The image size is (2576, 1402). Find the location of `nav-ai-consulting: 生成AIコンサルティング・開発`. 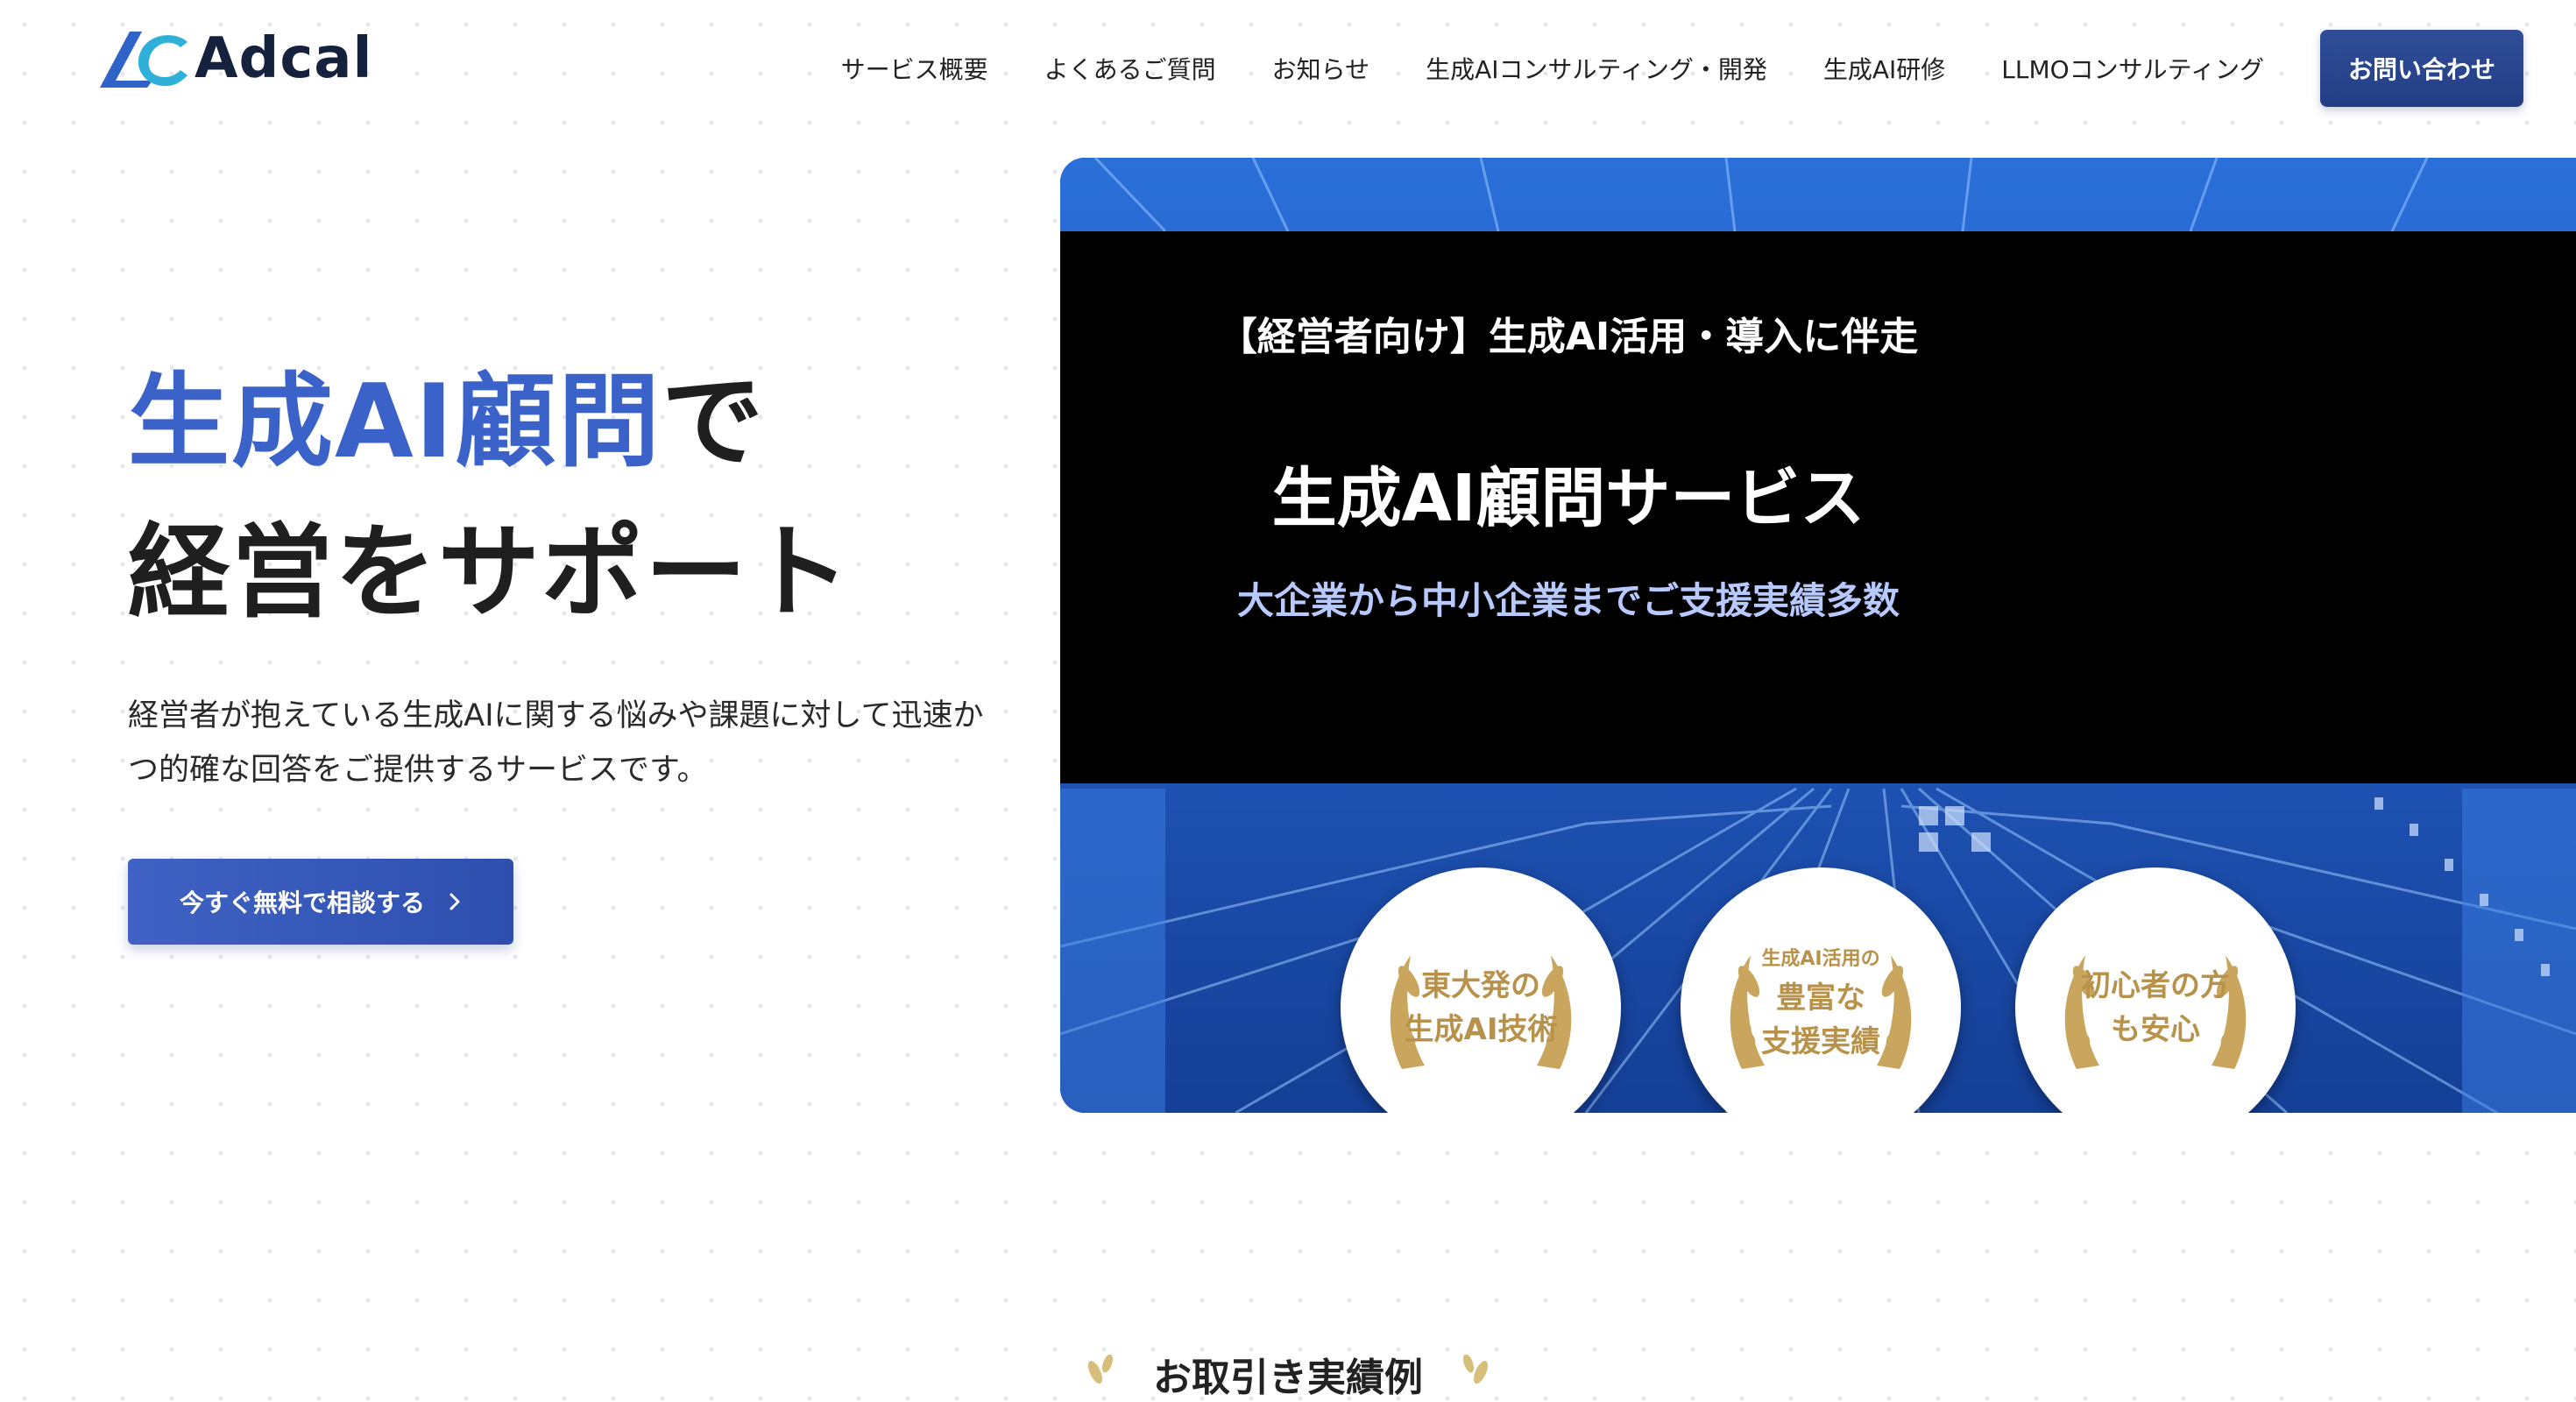

nav-ai-consulting: 生成AIコンサルティング・開発 is located at coordinates (1596, 68).